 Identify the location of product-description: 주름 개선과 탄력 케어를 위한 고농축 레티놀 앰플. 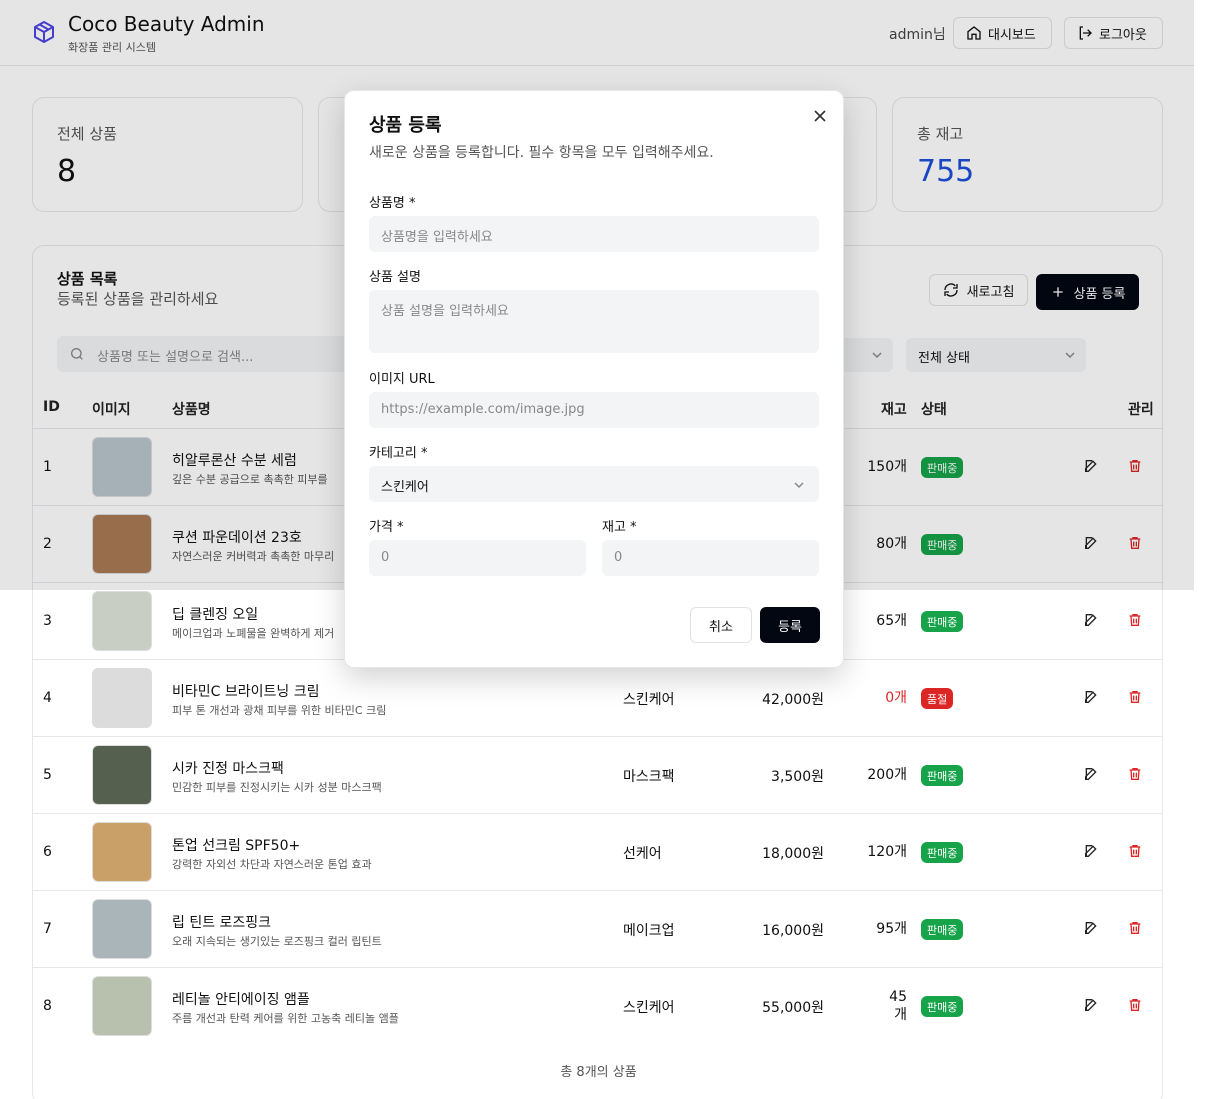
(285, 1018).